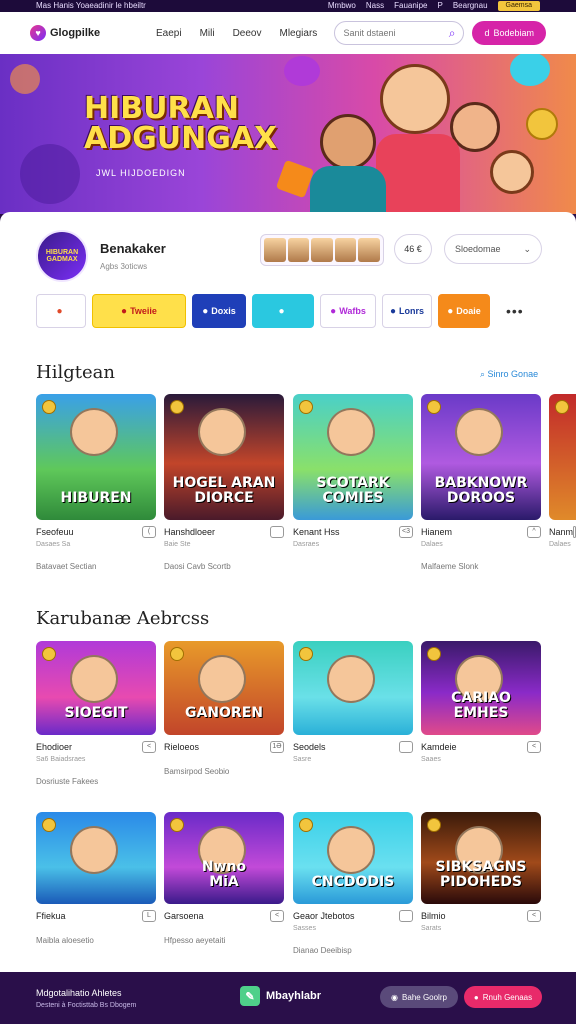 This screenshot has height=1024, width=576. I want to click on nav-link: Mili, so click(207, 33).